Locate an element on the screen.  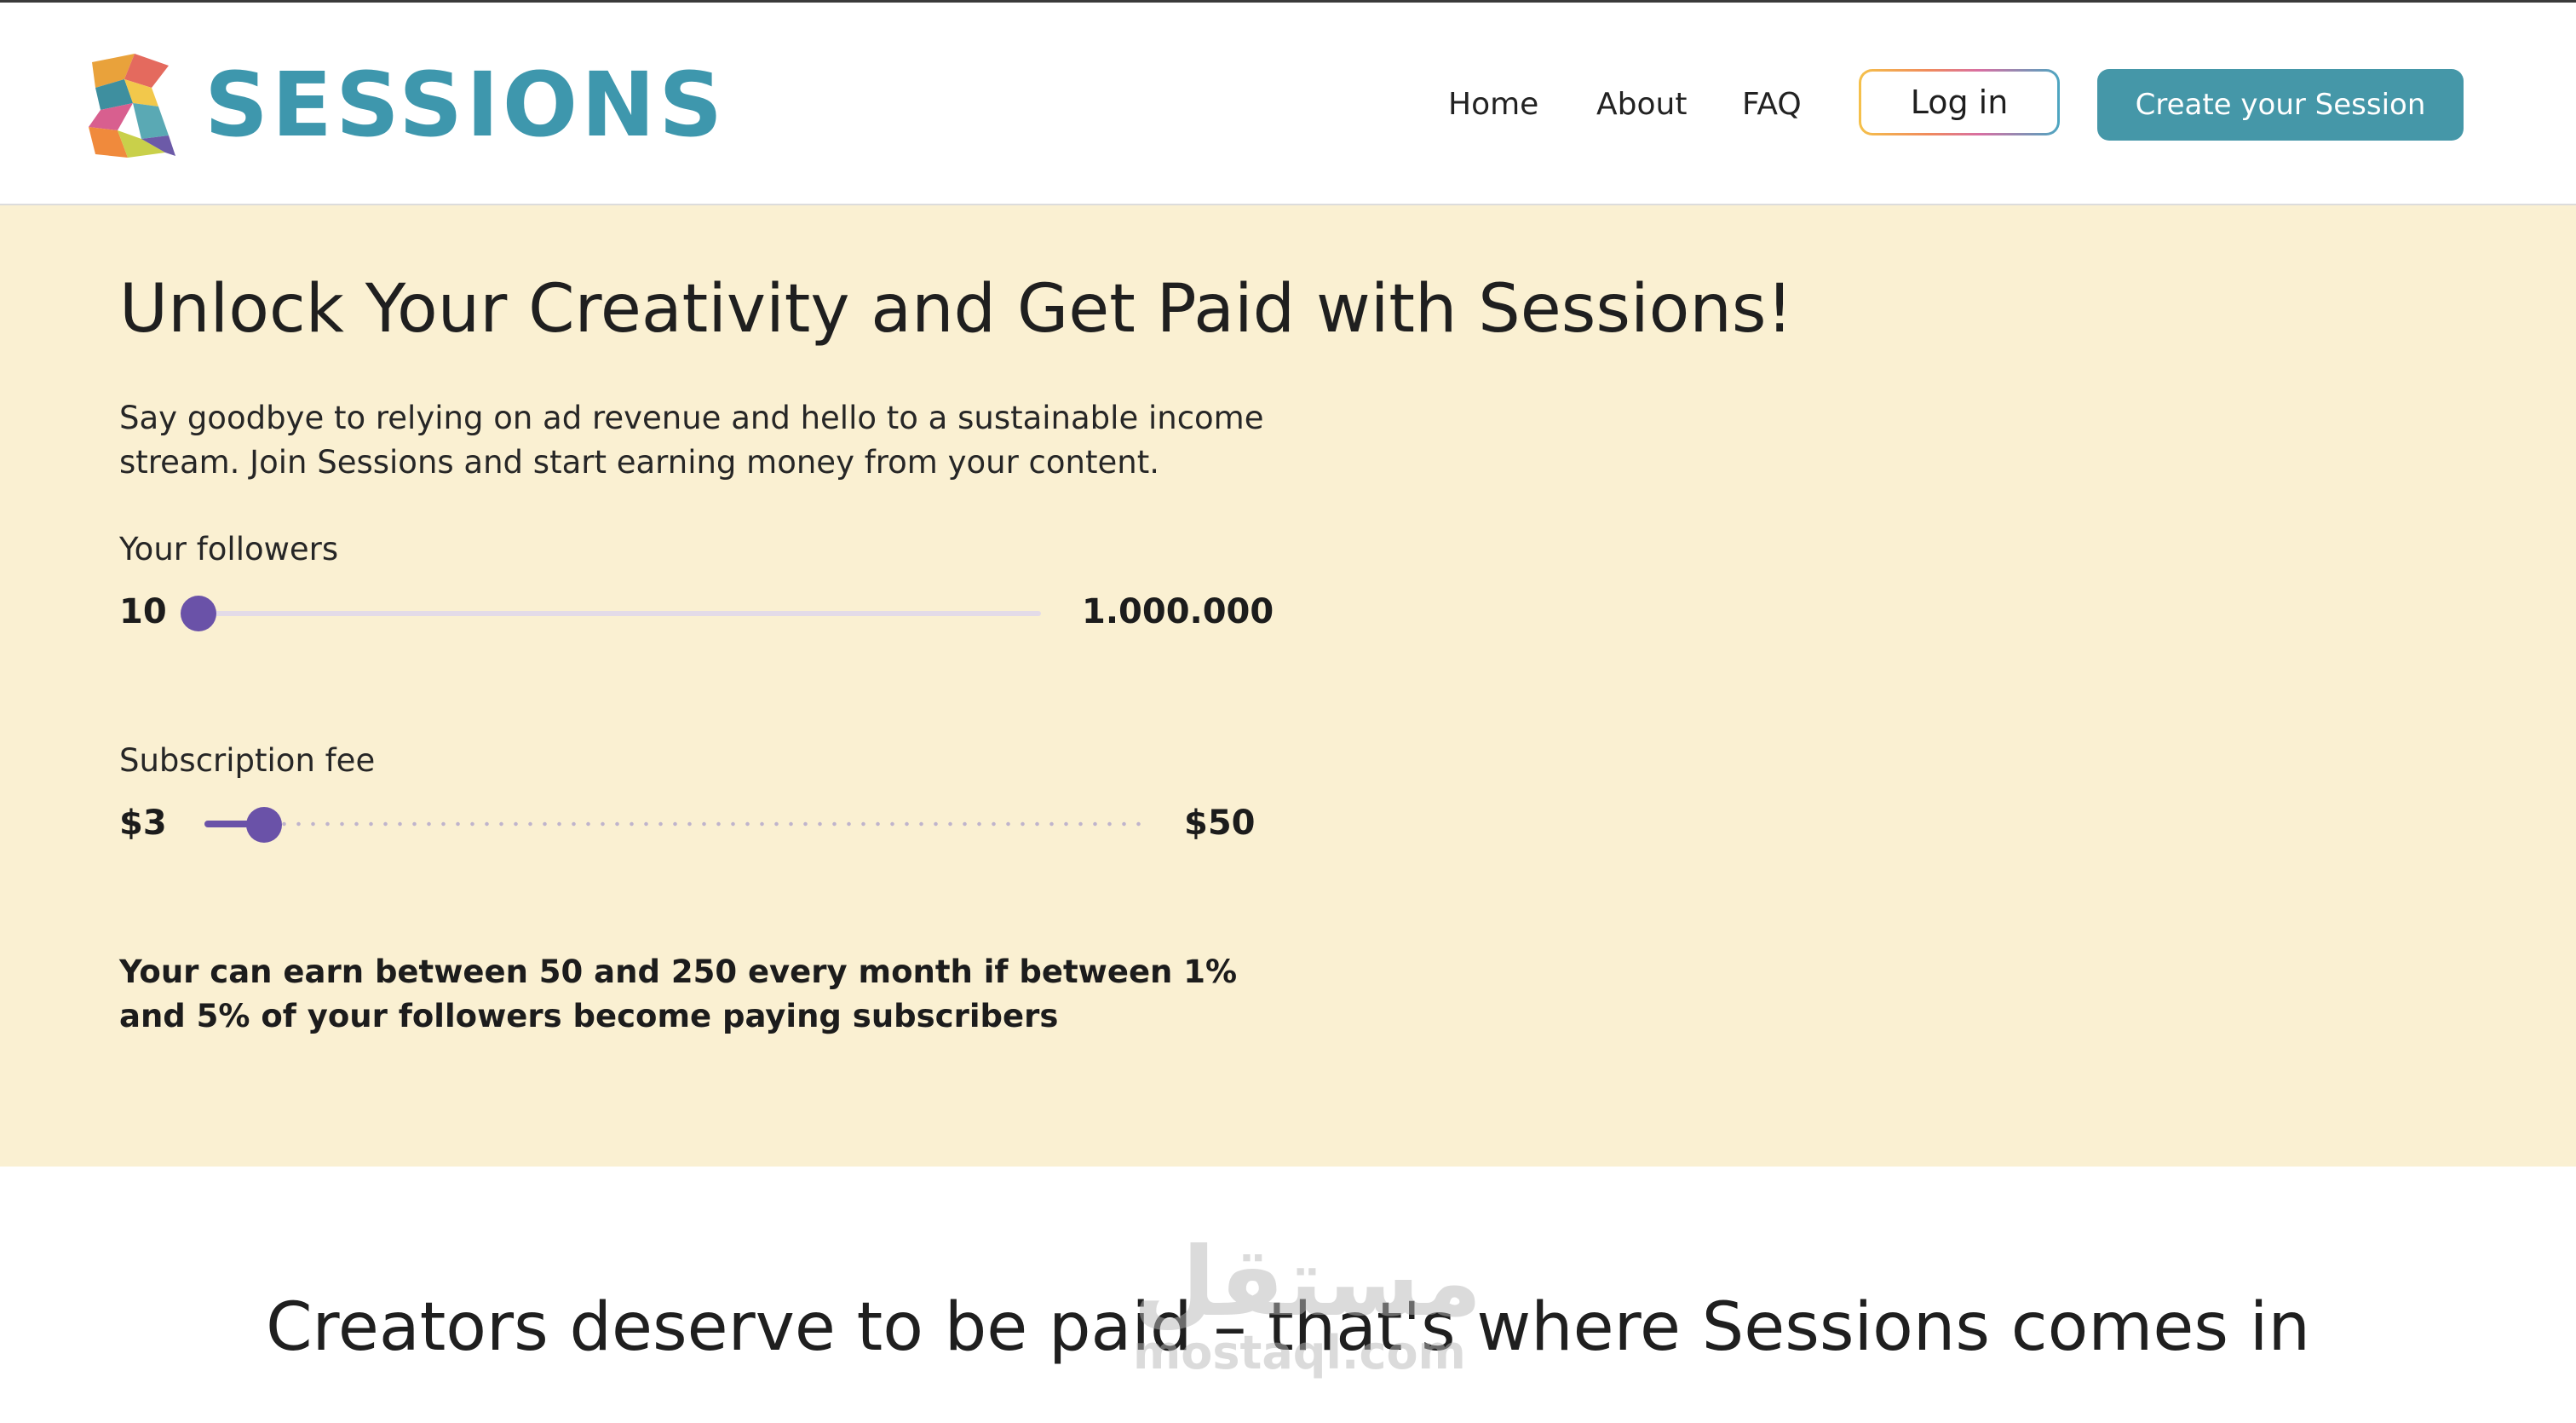
fee-slider-track is located at coordinates (673, 824).